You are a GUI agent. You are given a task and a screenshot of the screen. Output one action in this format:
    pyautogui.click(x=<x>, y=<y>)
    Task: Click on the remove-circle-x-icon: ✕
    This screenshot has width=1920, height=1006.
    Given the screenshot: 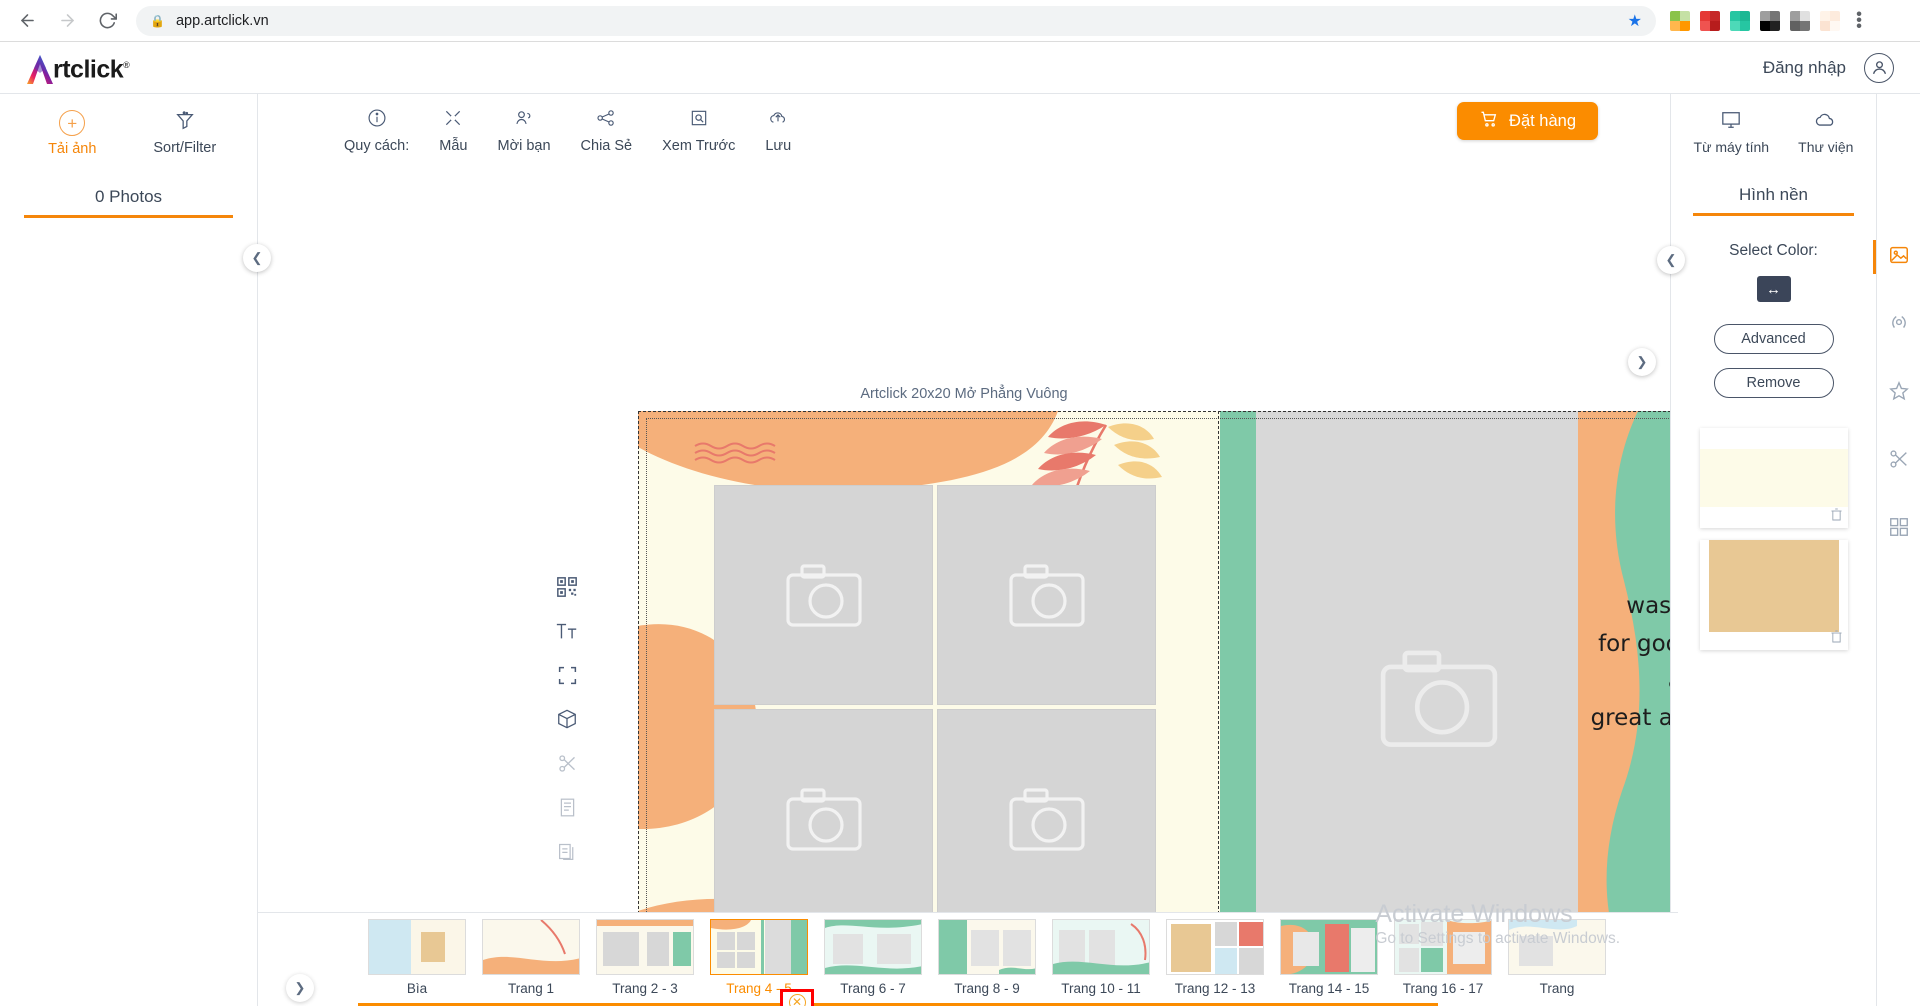 What is the action you would take?
    pyautogui.click(x=797, y=999)
    